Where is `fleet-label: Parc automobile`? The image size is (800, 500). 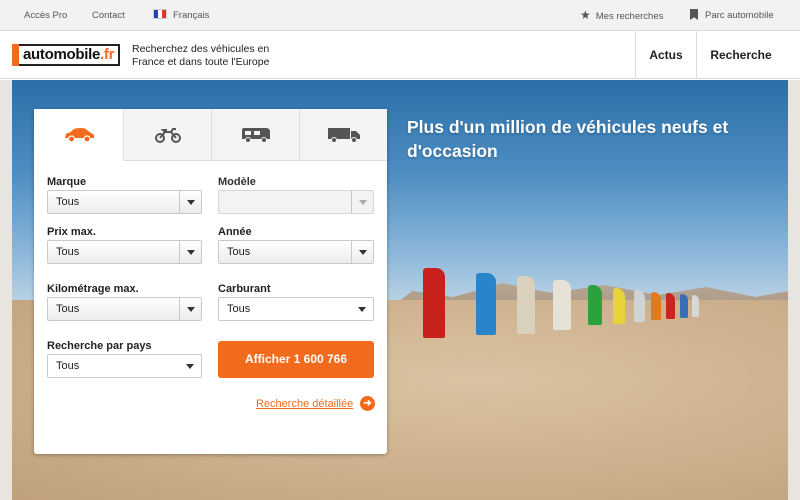 fleet-label: Parc automobile is located at coordinates (739, 15).